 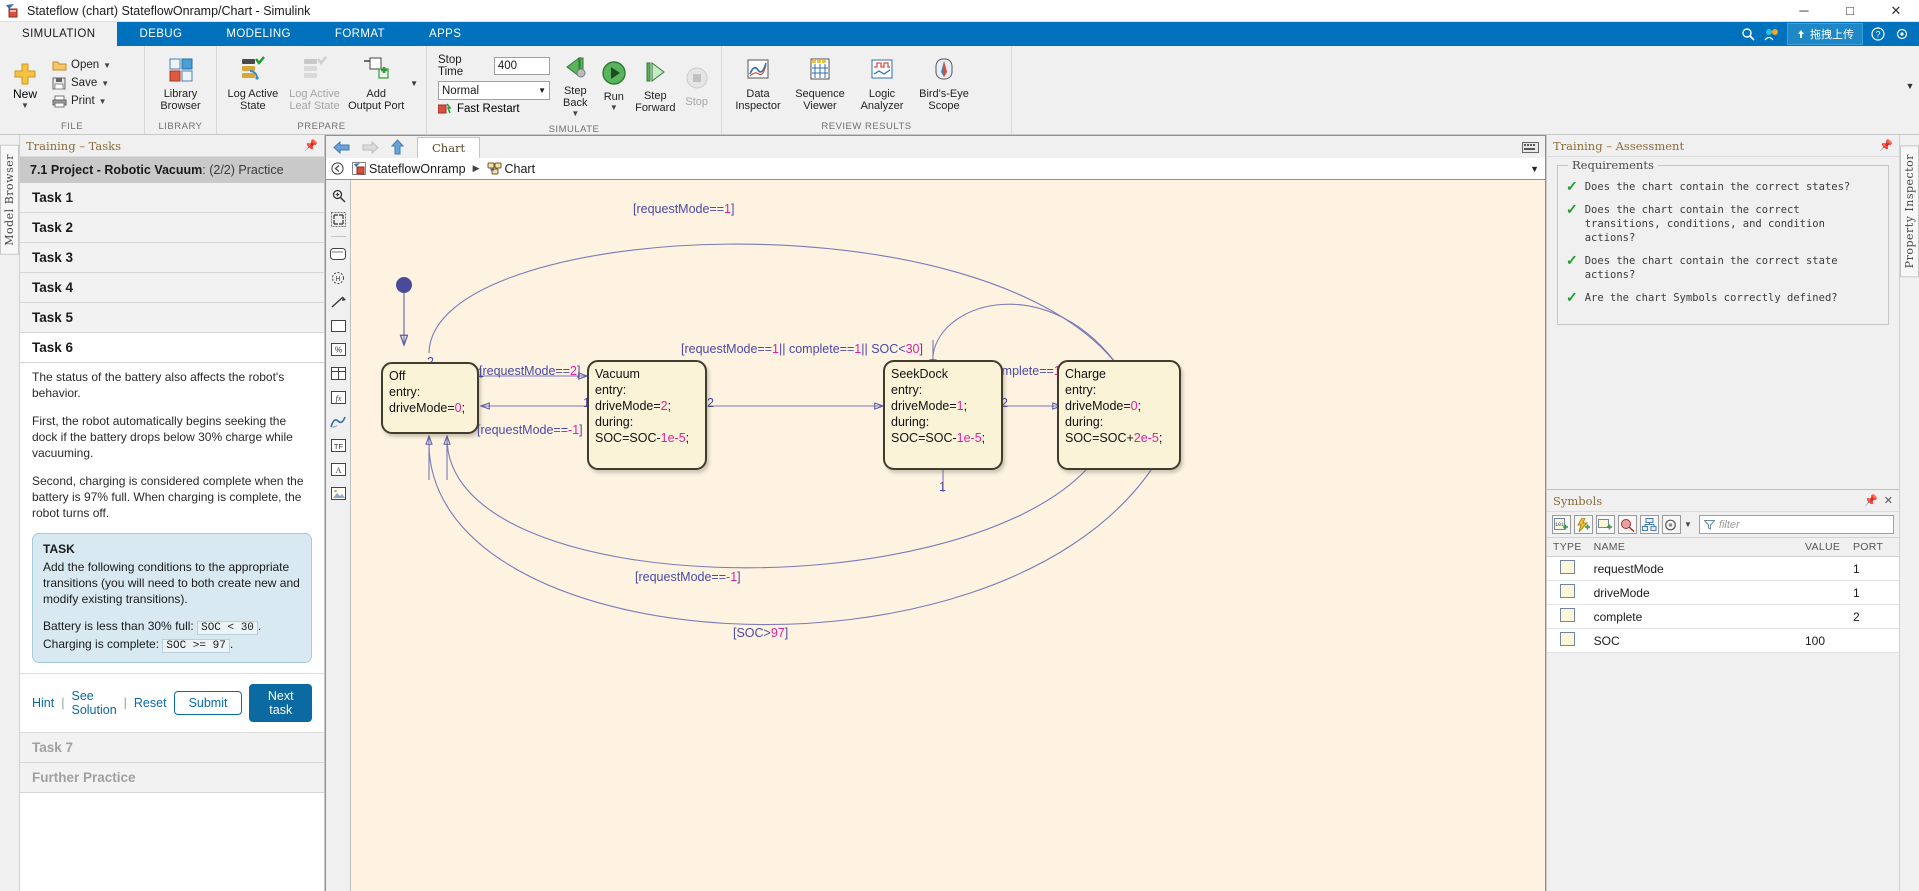 I want to click on state-off: Off entry: driveMode=0;, so click(x=430, y=398).